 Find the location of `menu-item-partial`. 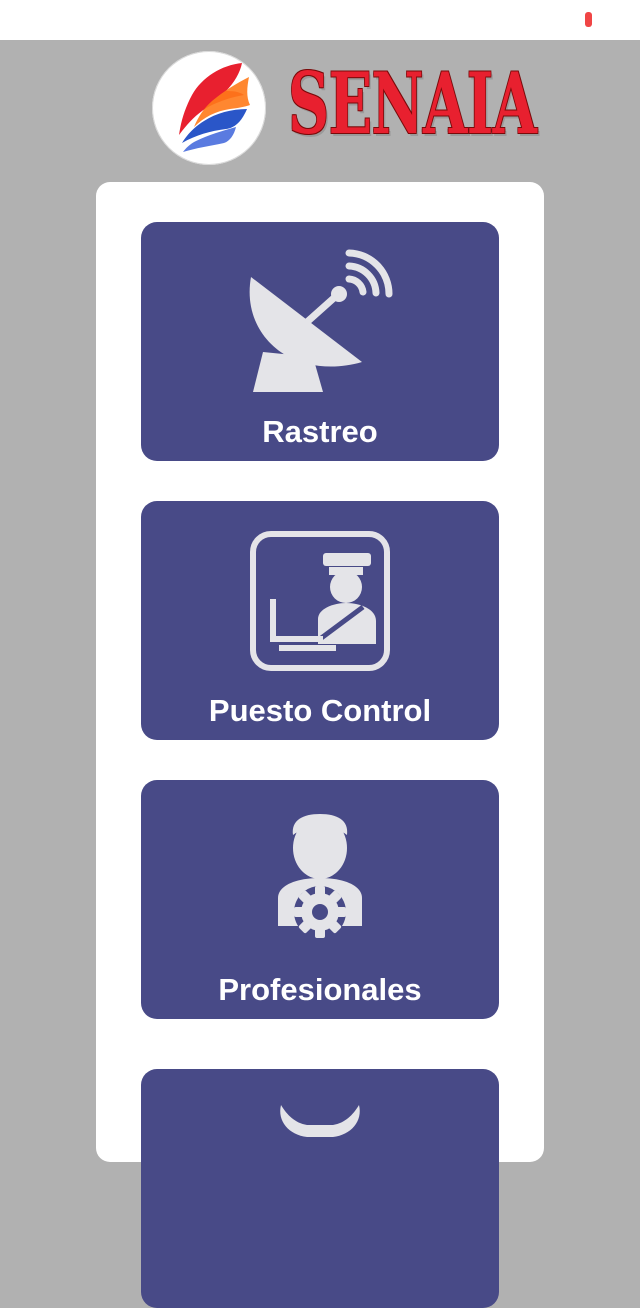

menu-item-partial is located at coordinates (320, 1188).